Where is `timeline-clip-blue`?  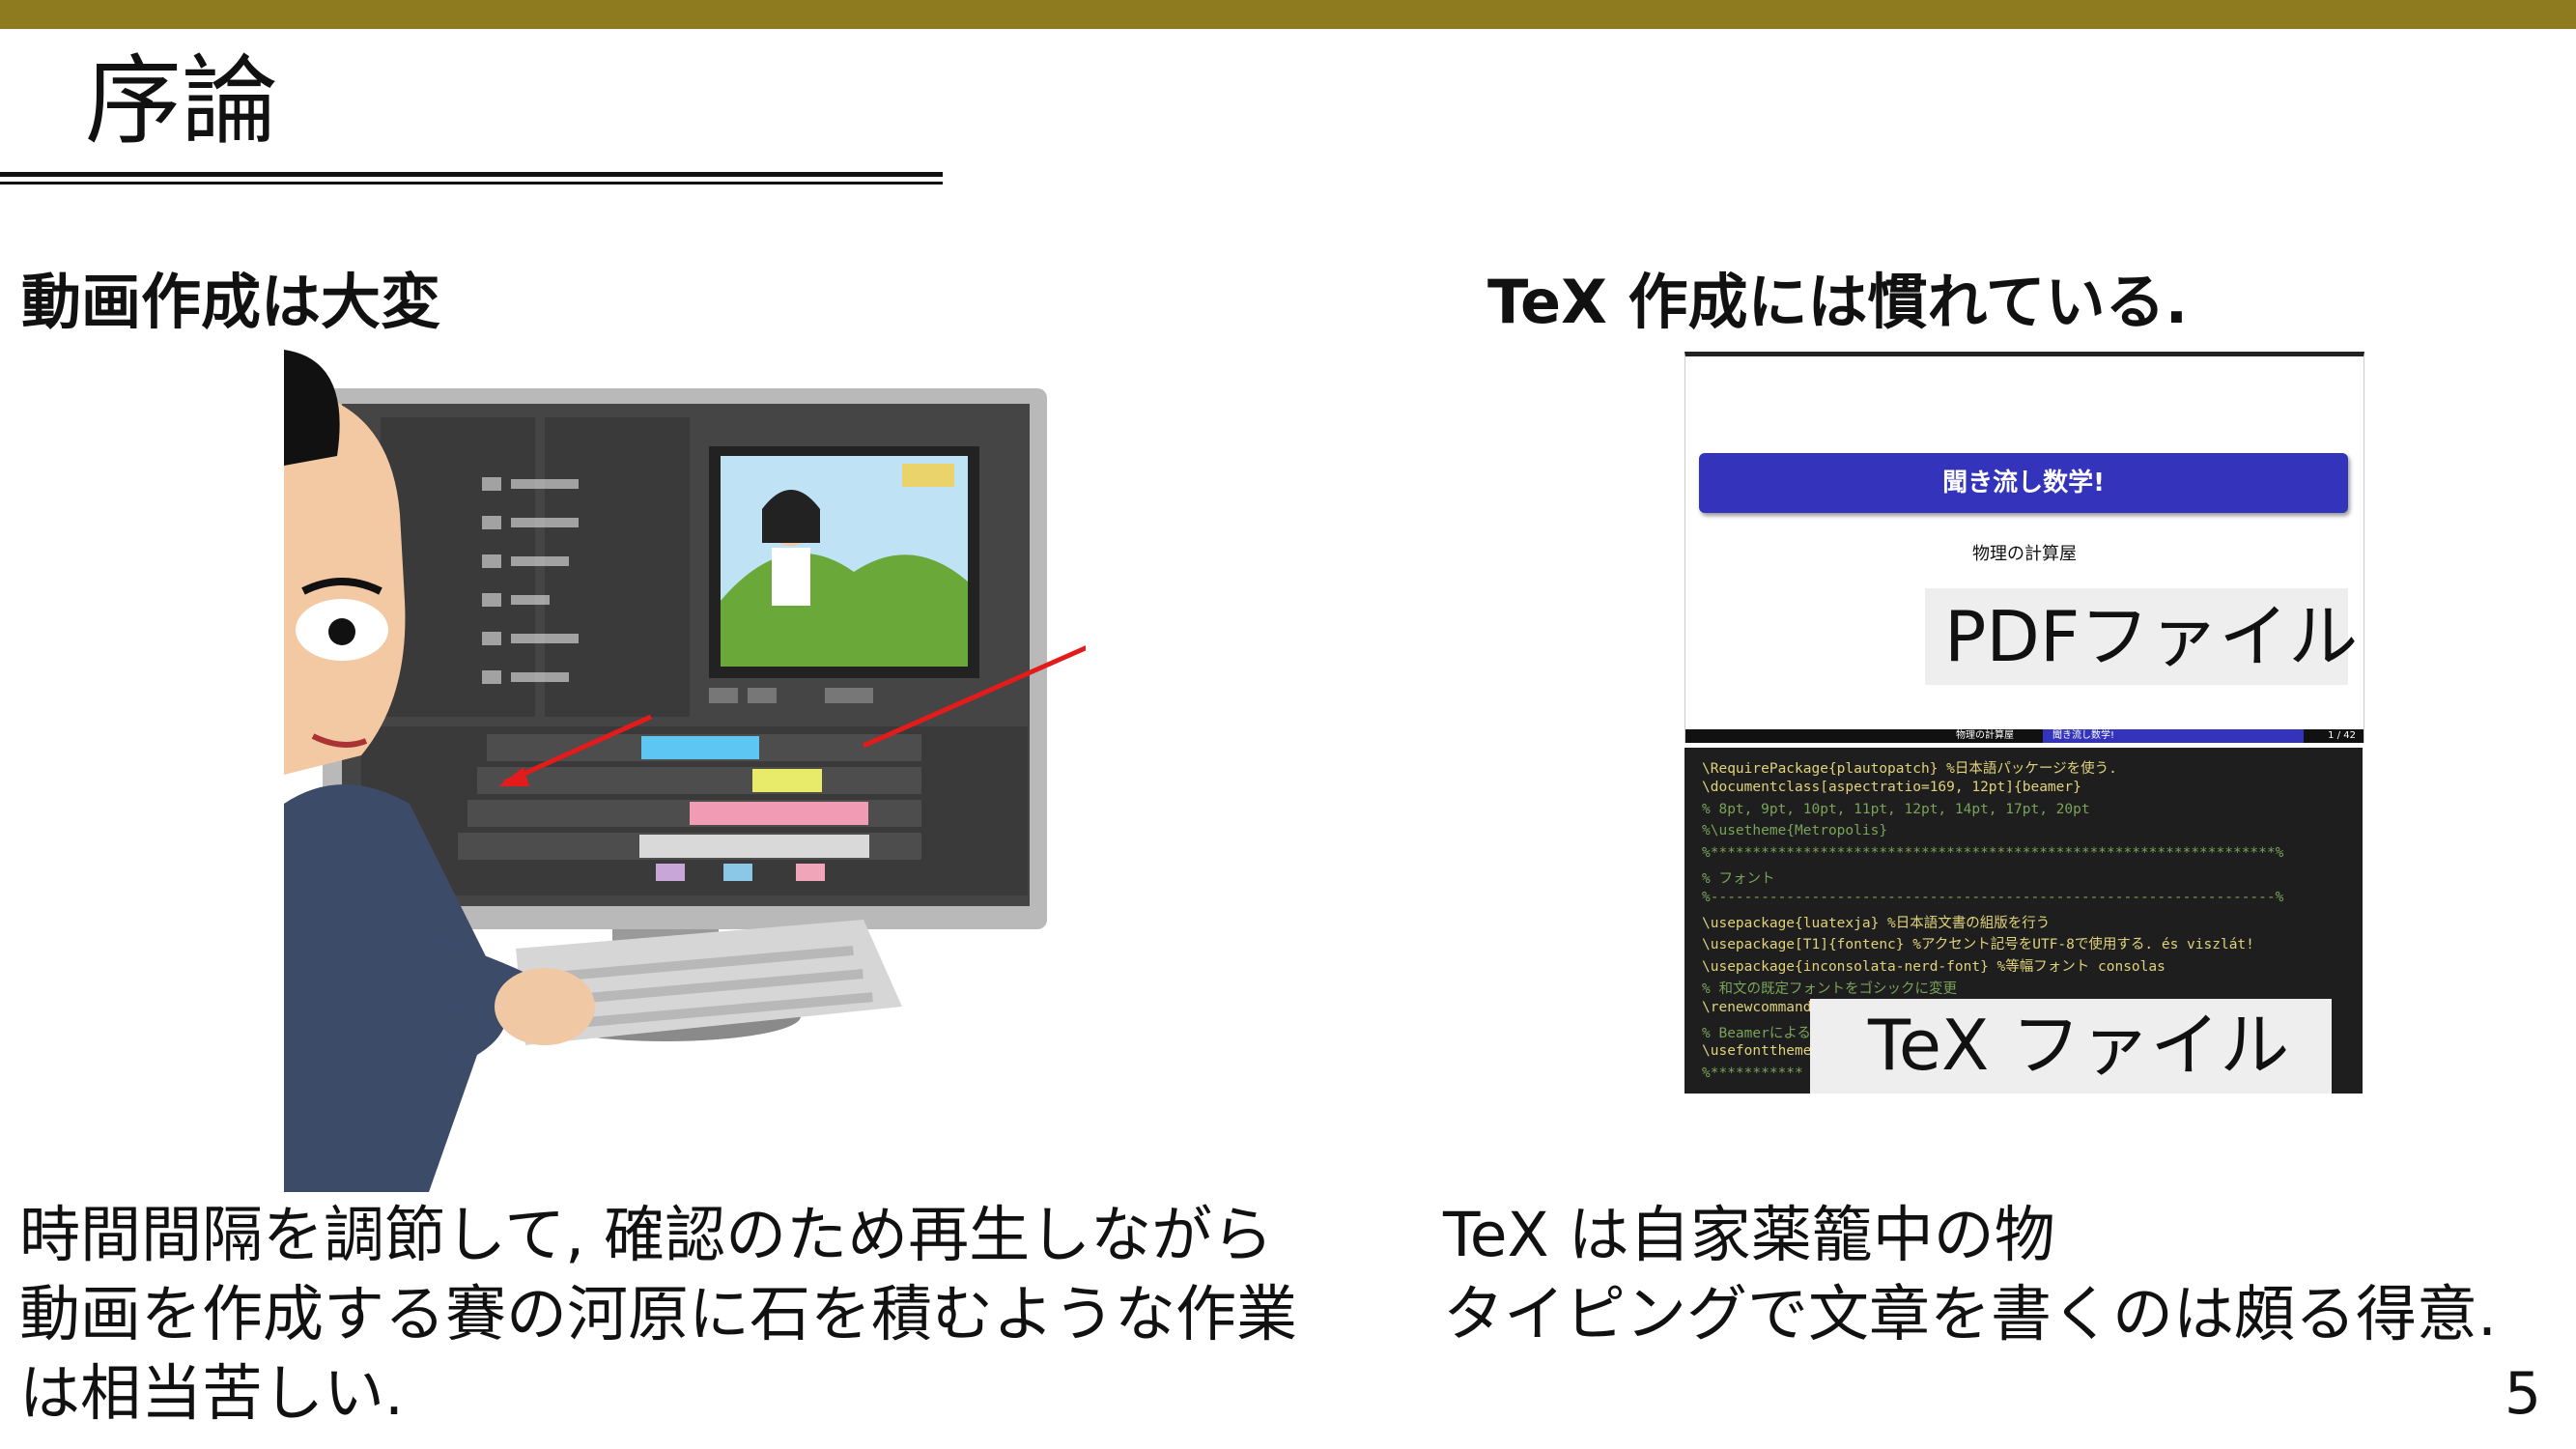
timeline-clip-blue is located at coordinates (700, 747).